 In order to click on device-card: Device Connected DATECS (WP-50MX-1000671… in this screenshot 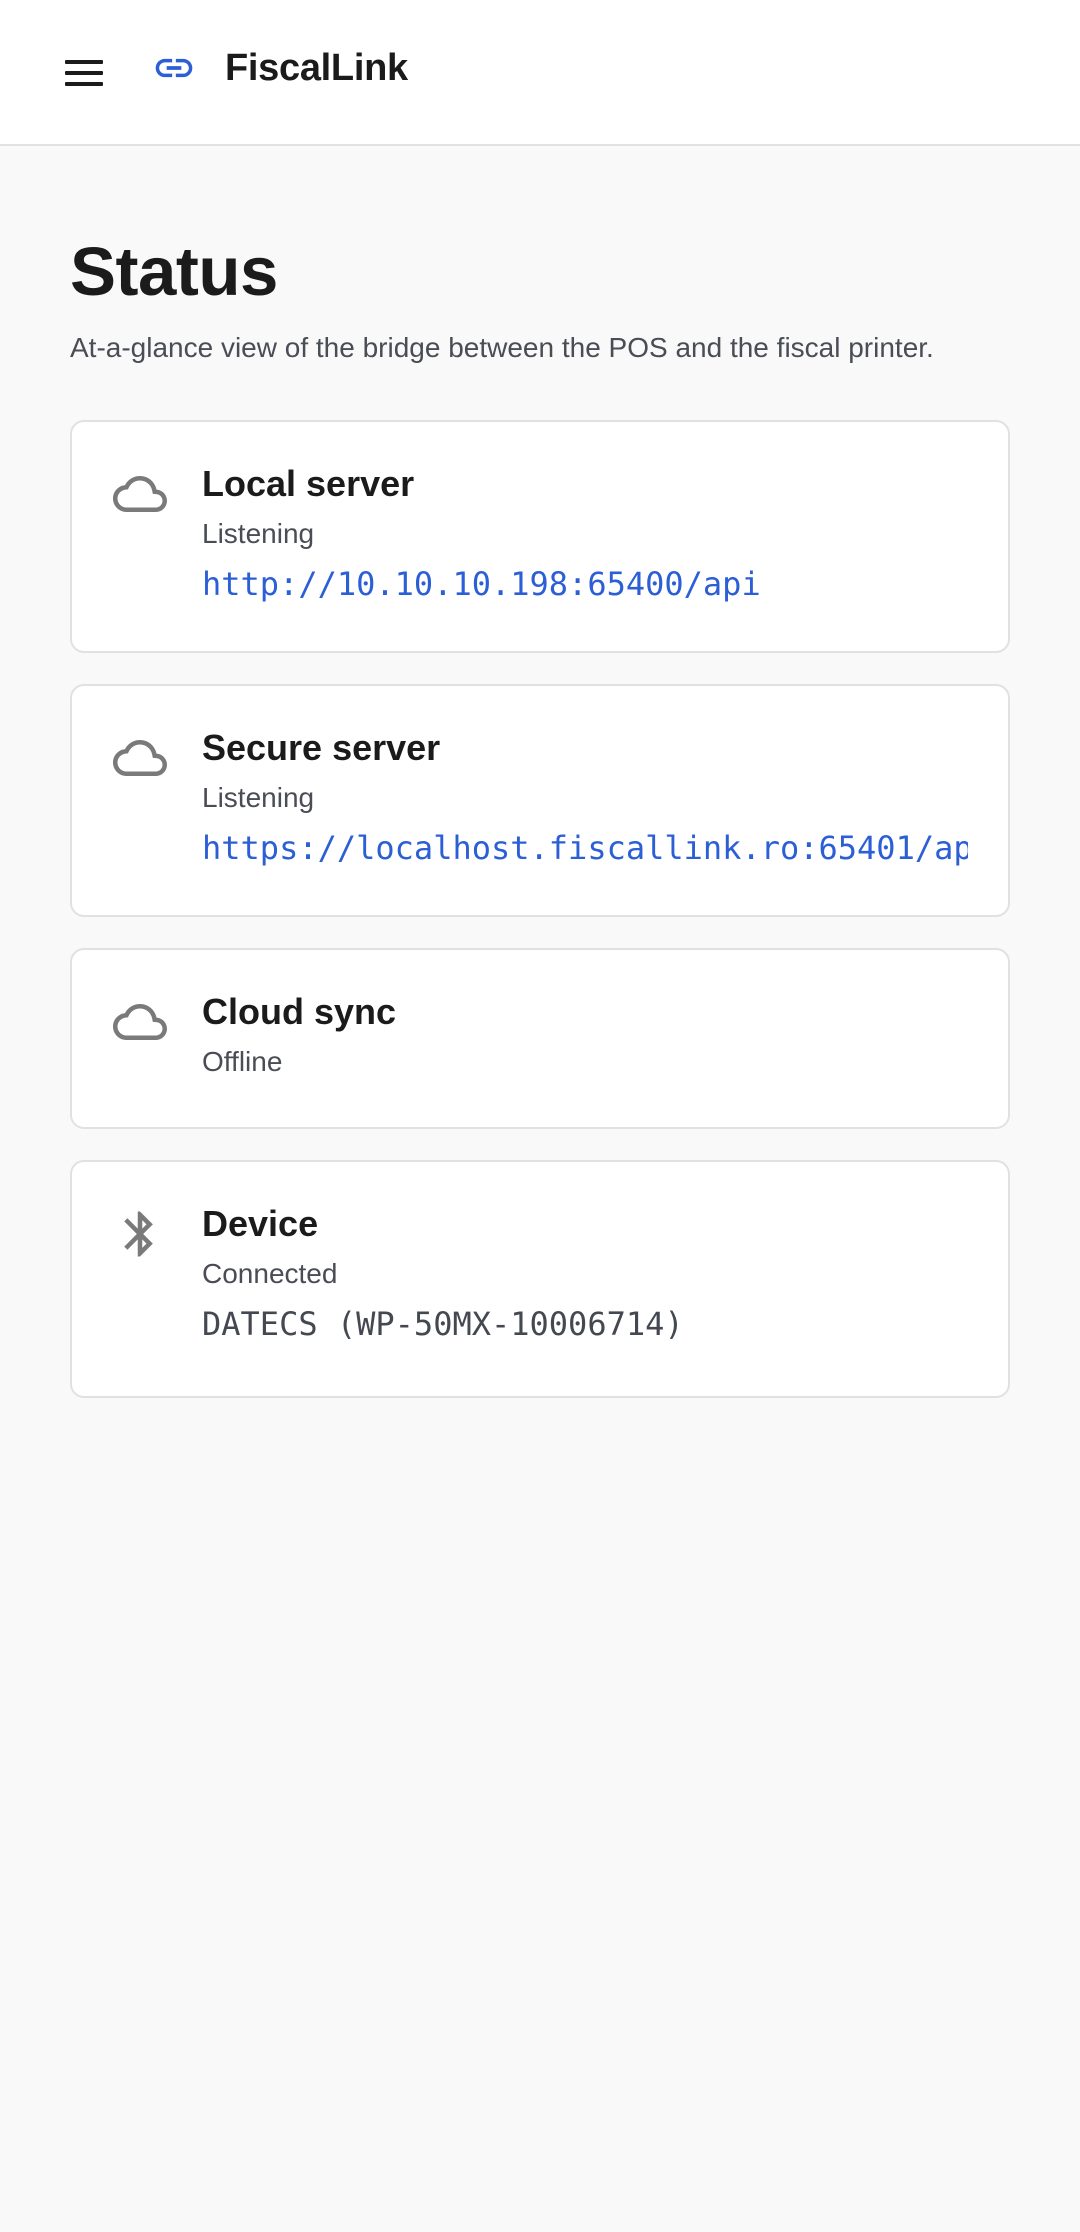, I will do `click(540, 1279)`.